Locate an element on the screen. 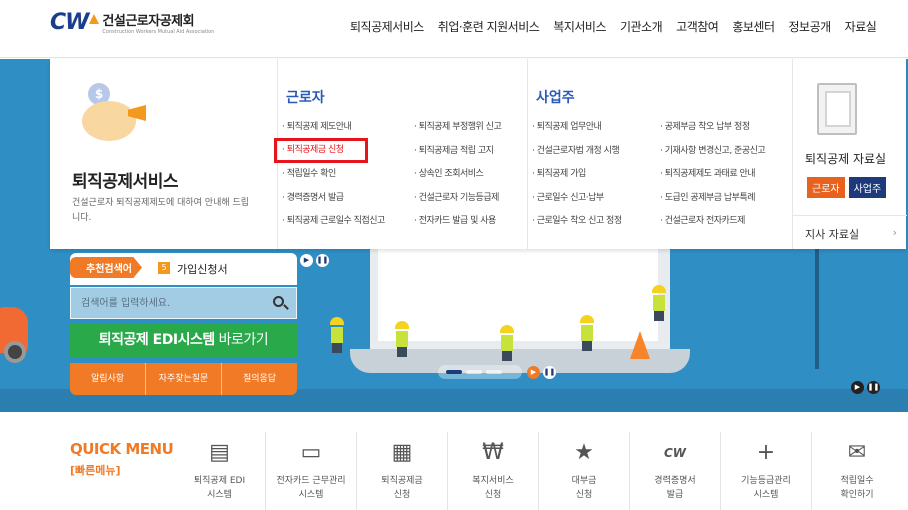 The image size is (908, 510). link-severance-apply: · 퇴직공제금 신청 is located at coordinates (321, 150).